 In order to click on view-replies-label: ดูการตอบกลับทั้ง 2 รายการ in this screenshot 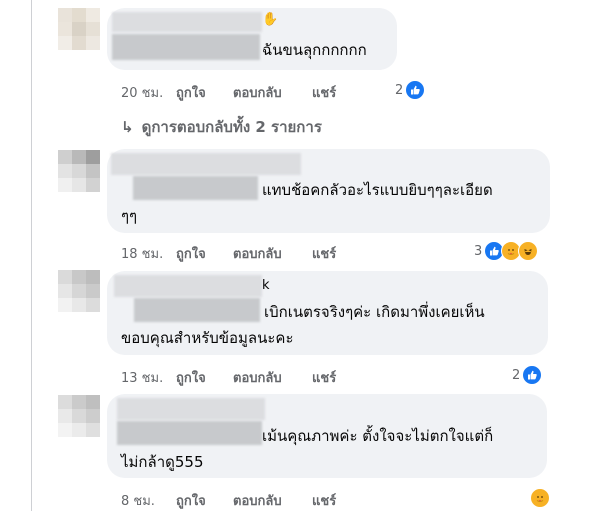, I will do `click(231, 127)`.